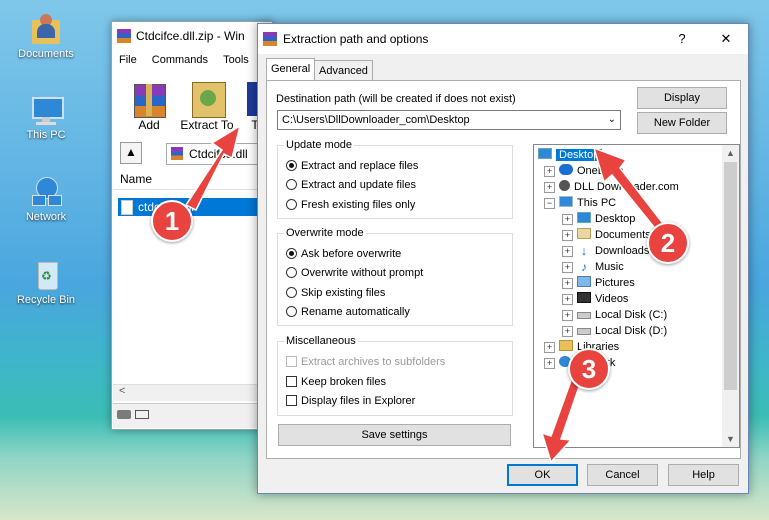 Image resolution: width=769 pixels, height=520 pixels. What do you see at coordinates (172, 221) in the screenshot?
I see `step-marker-1: 1` at bounding box center [172, 221].